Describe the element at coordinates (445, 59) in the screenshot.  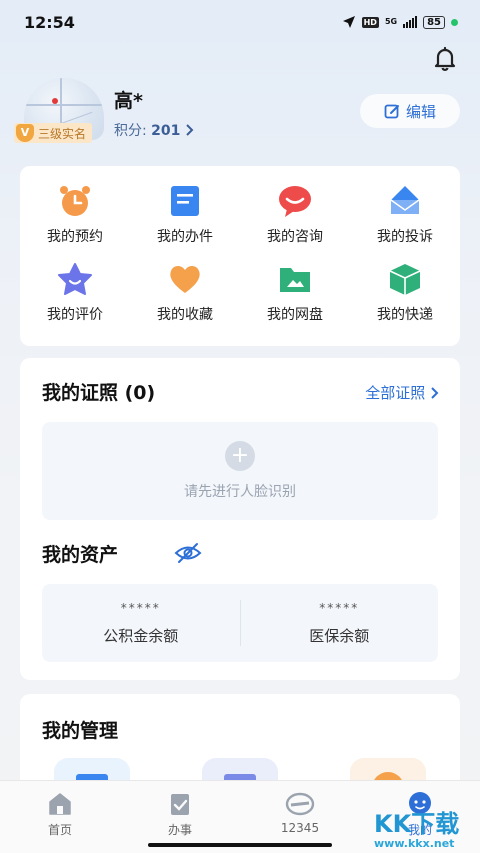
I see `bell-icon` at that location.